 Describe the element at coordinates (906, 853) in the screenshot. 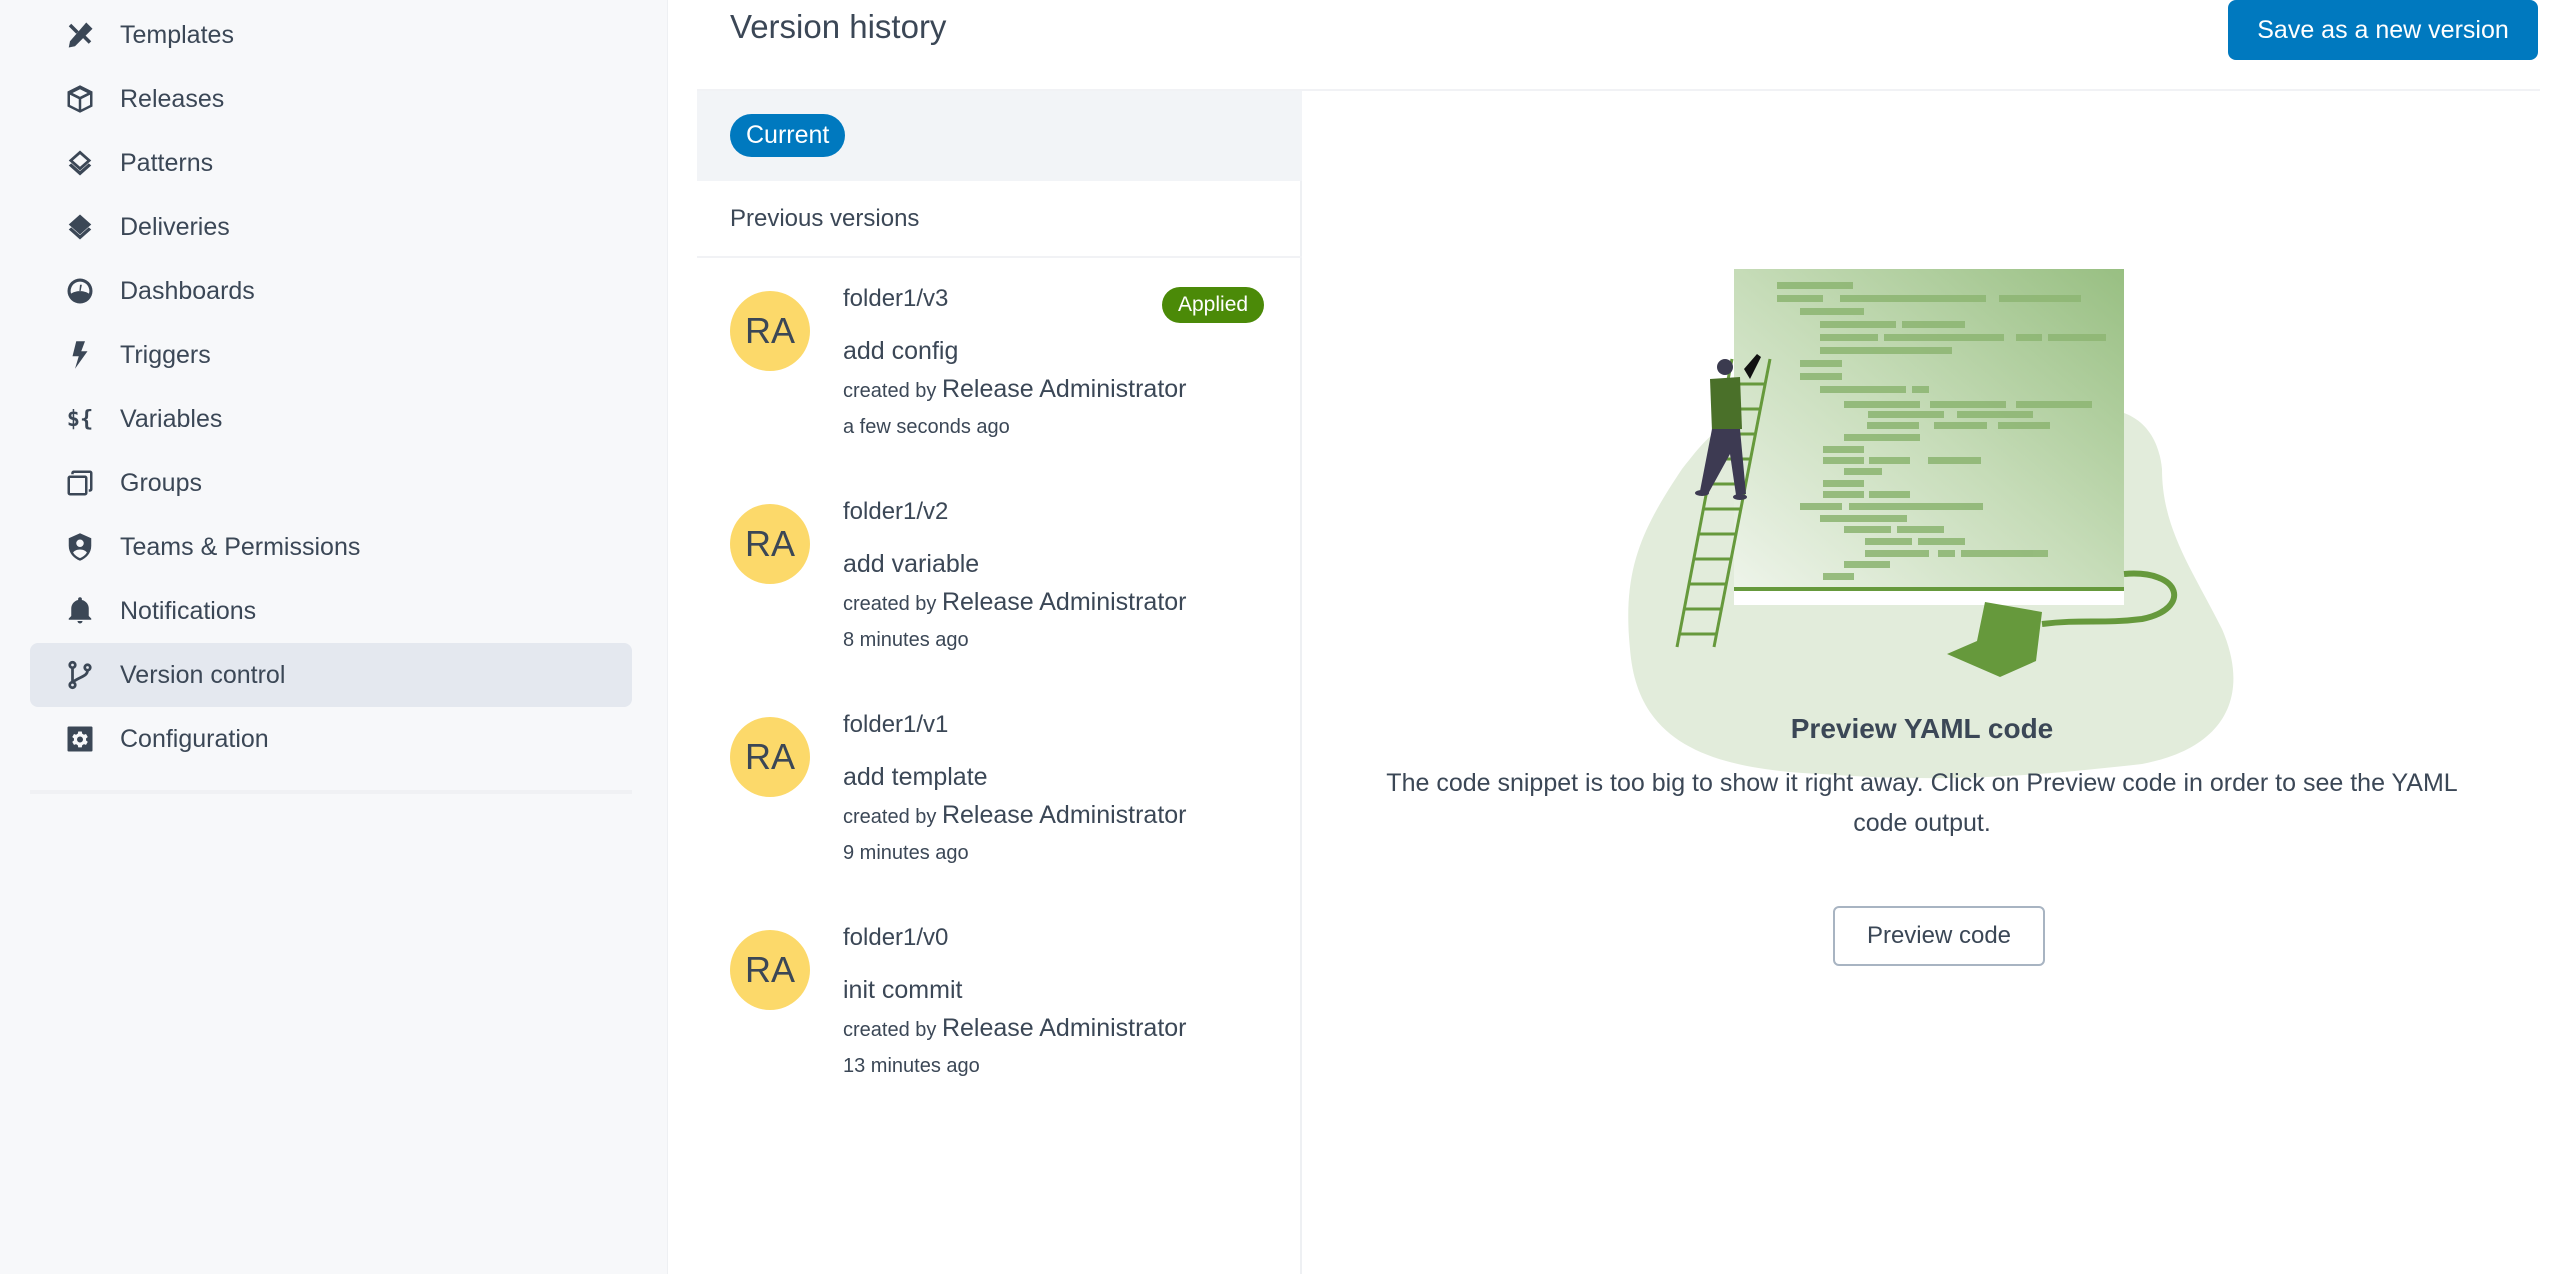

I see `version-time: 9 minutes ago` at that location.